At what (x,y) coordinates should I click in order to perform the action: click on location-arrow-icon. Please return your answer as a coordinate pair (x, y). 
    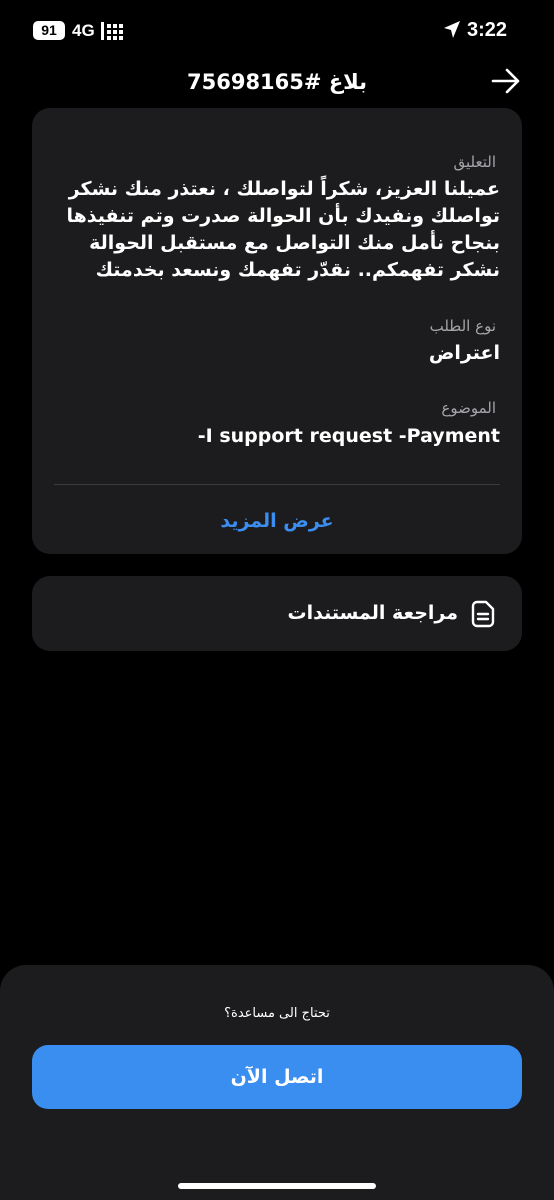
    Looking at the image, I should click on (452, 29).